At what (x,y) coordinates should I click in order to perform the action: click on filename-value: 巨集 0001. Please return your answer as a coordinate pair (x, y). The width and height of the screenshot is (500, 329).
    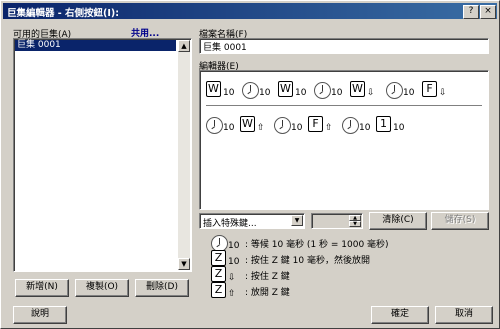
    Looking at the image, I should click on (225, 48).